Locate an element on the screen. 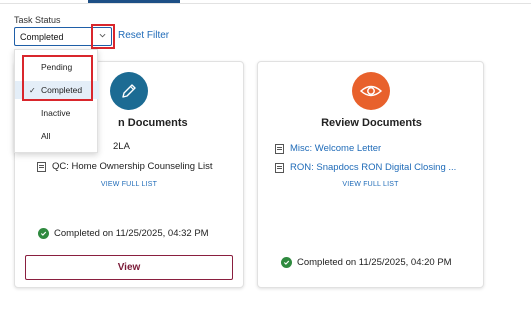  left-view-full-list-link: VIEW FULL LIST is located at coordinates (129, 184).